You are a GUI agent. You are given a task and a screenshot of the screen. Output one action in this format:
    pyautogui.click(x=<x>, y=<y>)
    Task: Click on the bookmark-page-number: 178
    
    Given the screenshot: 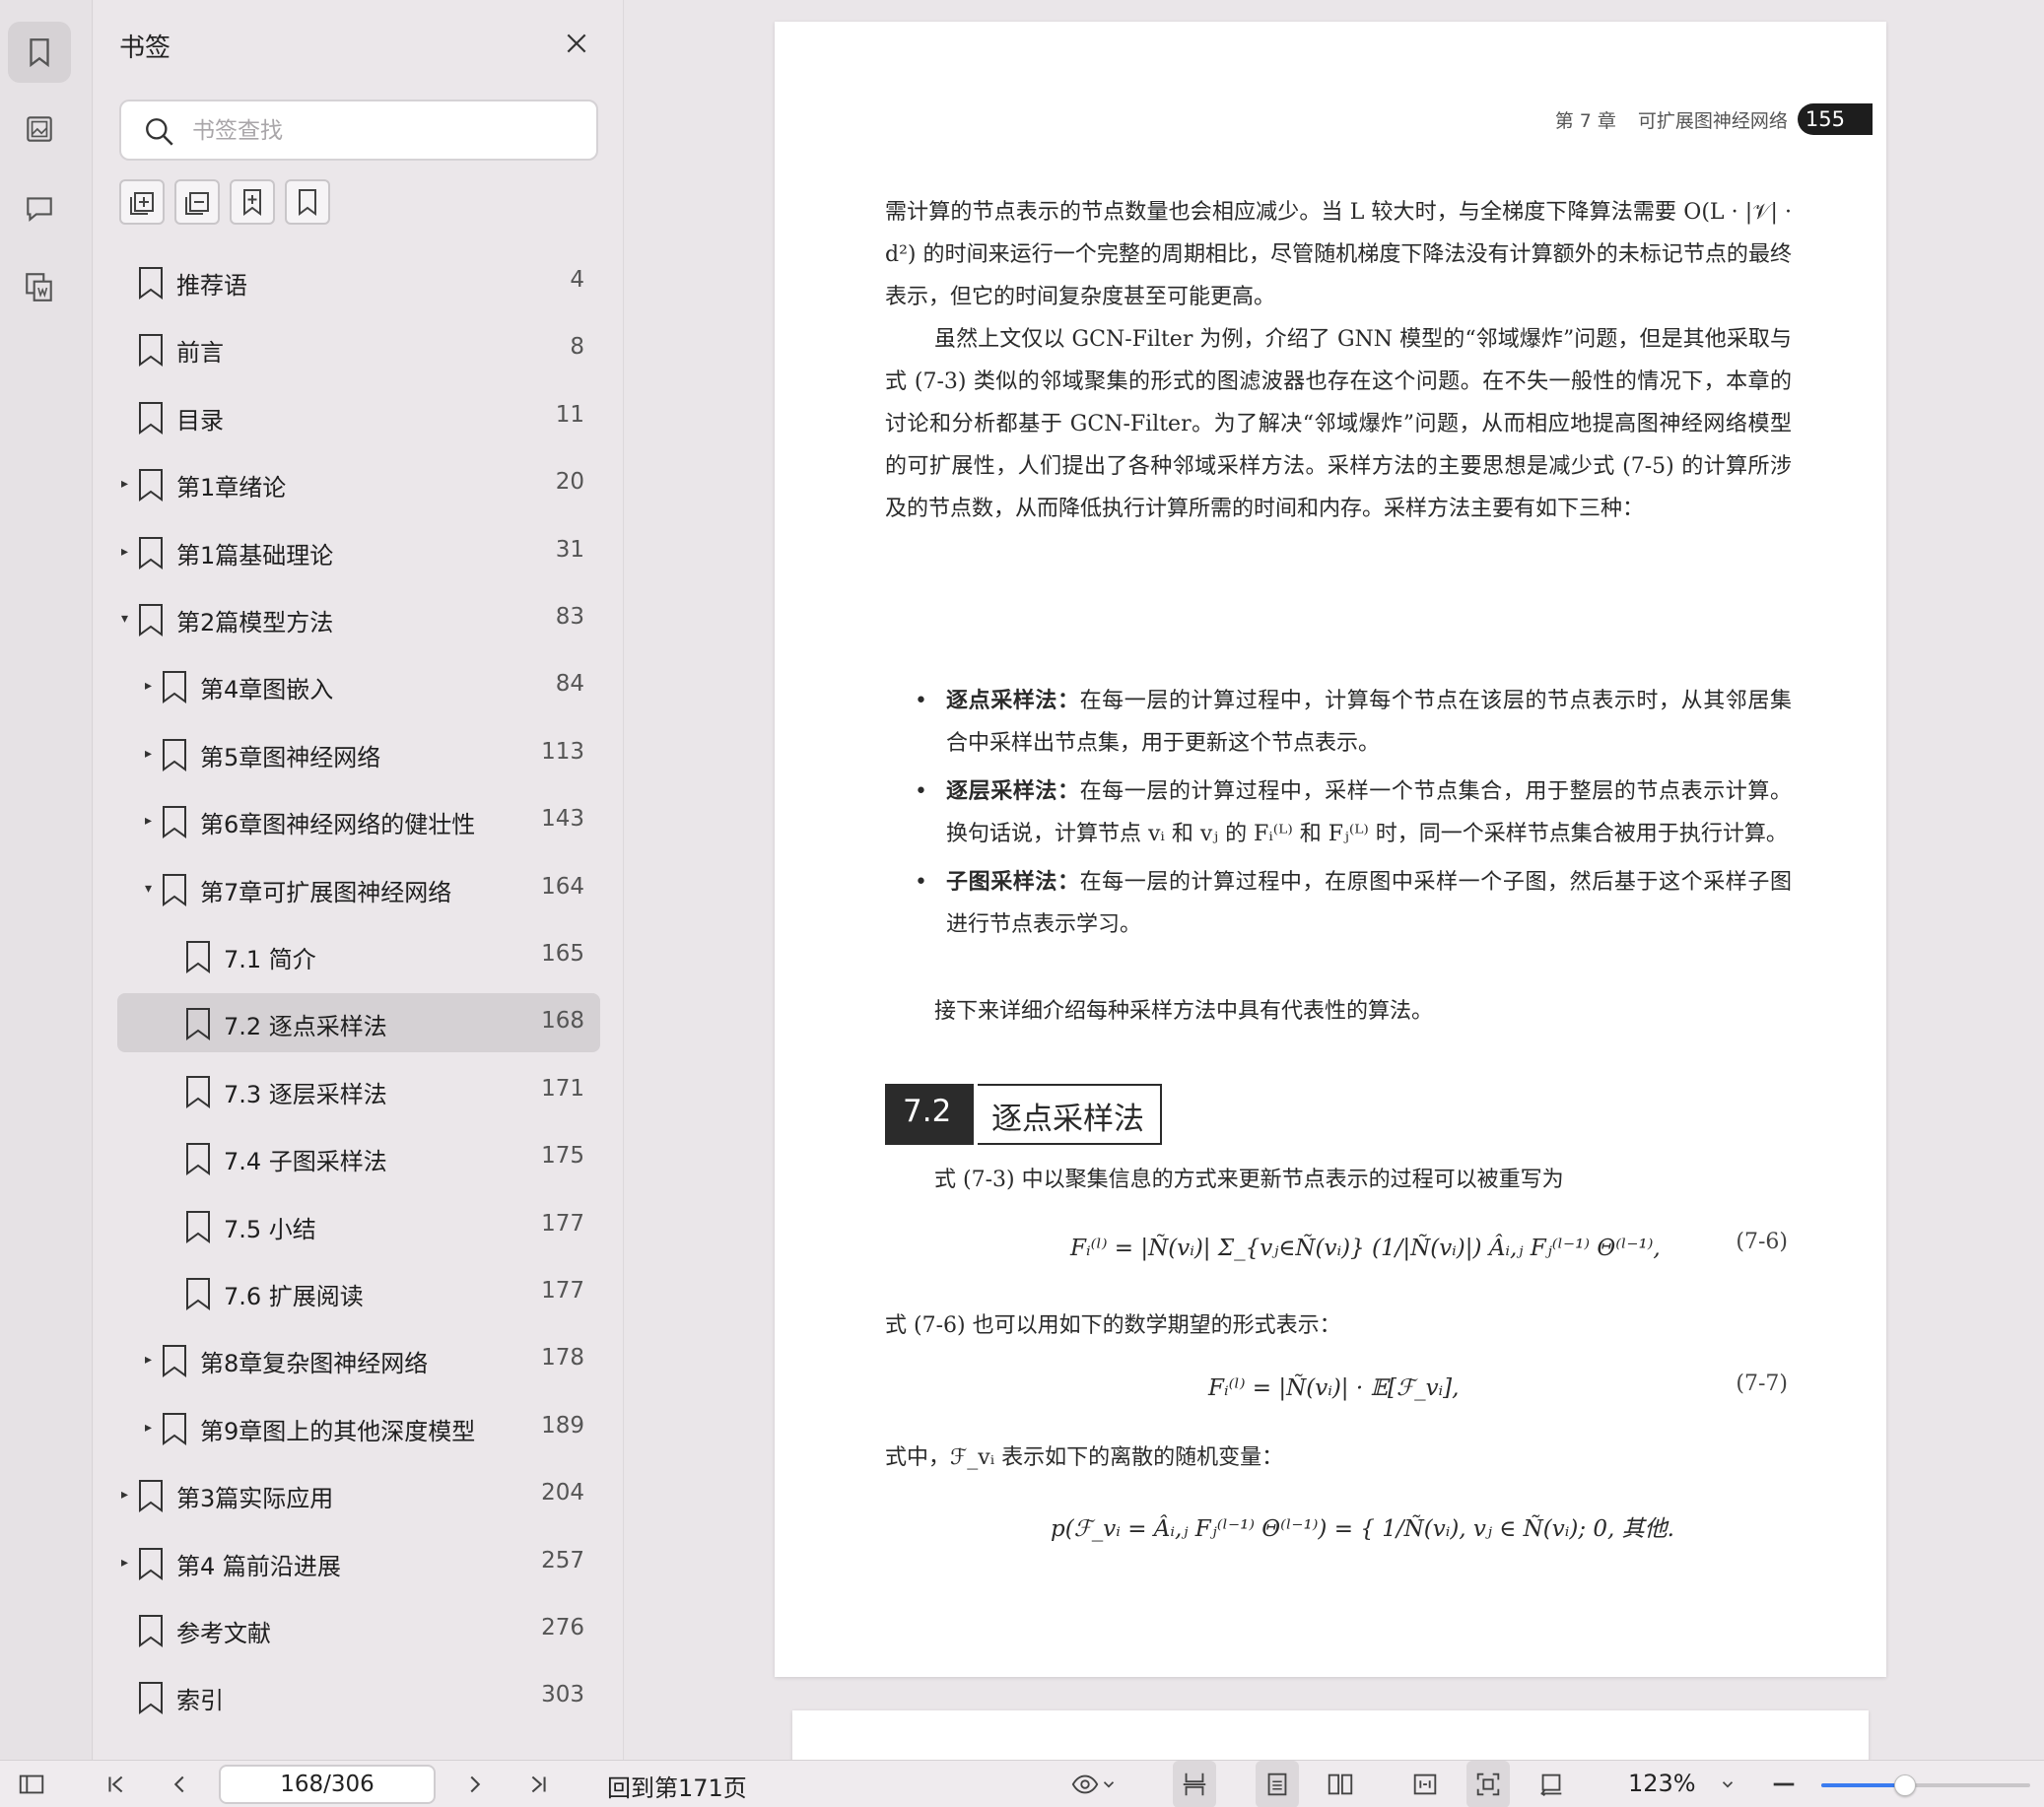 What is the action you would take?
    pyautogui.click(x=562, y=1358)
    